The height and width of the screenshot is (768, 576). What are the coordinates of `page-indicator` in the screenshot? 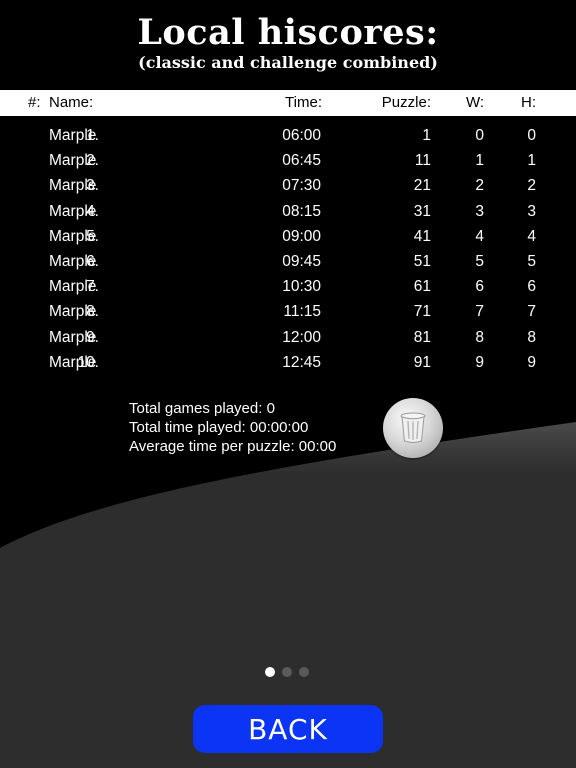 It's located at (287, 672).